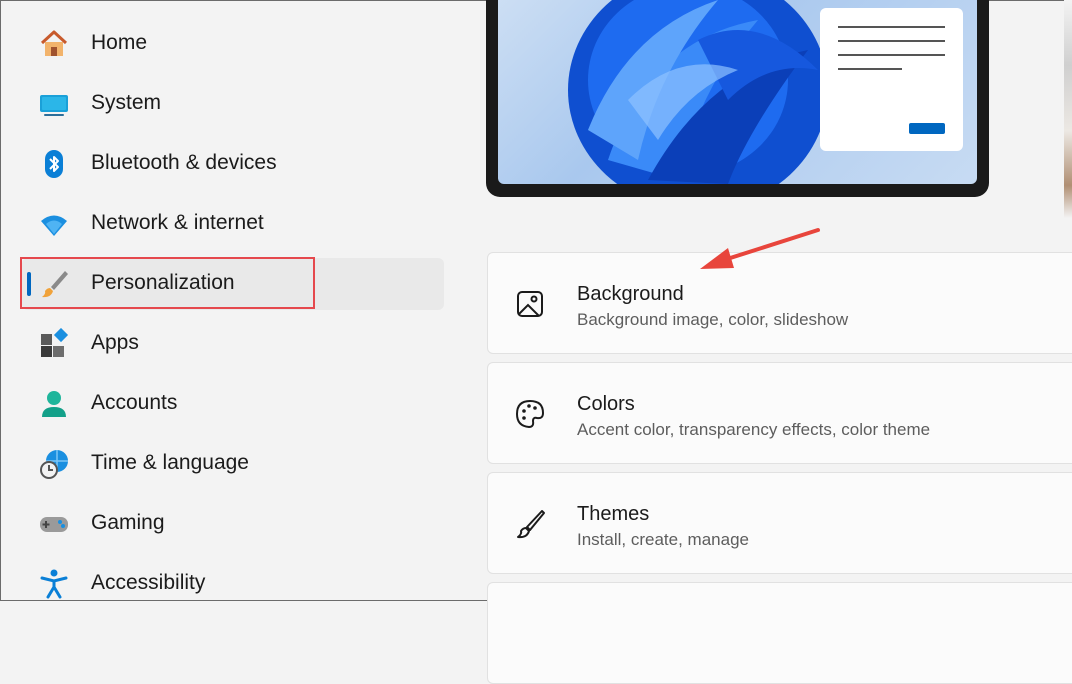 This screenshot has width=1072, height=684. I want to click on wallpaper-preview, so click(737, 92).